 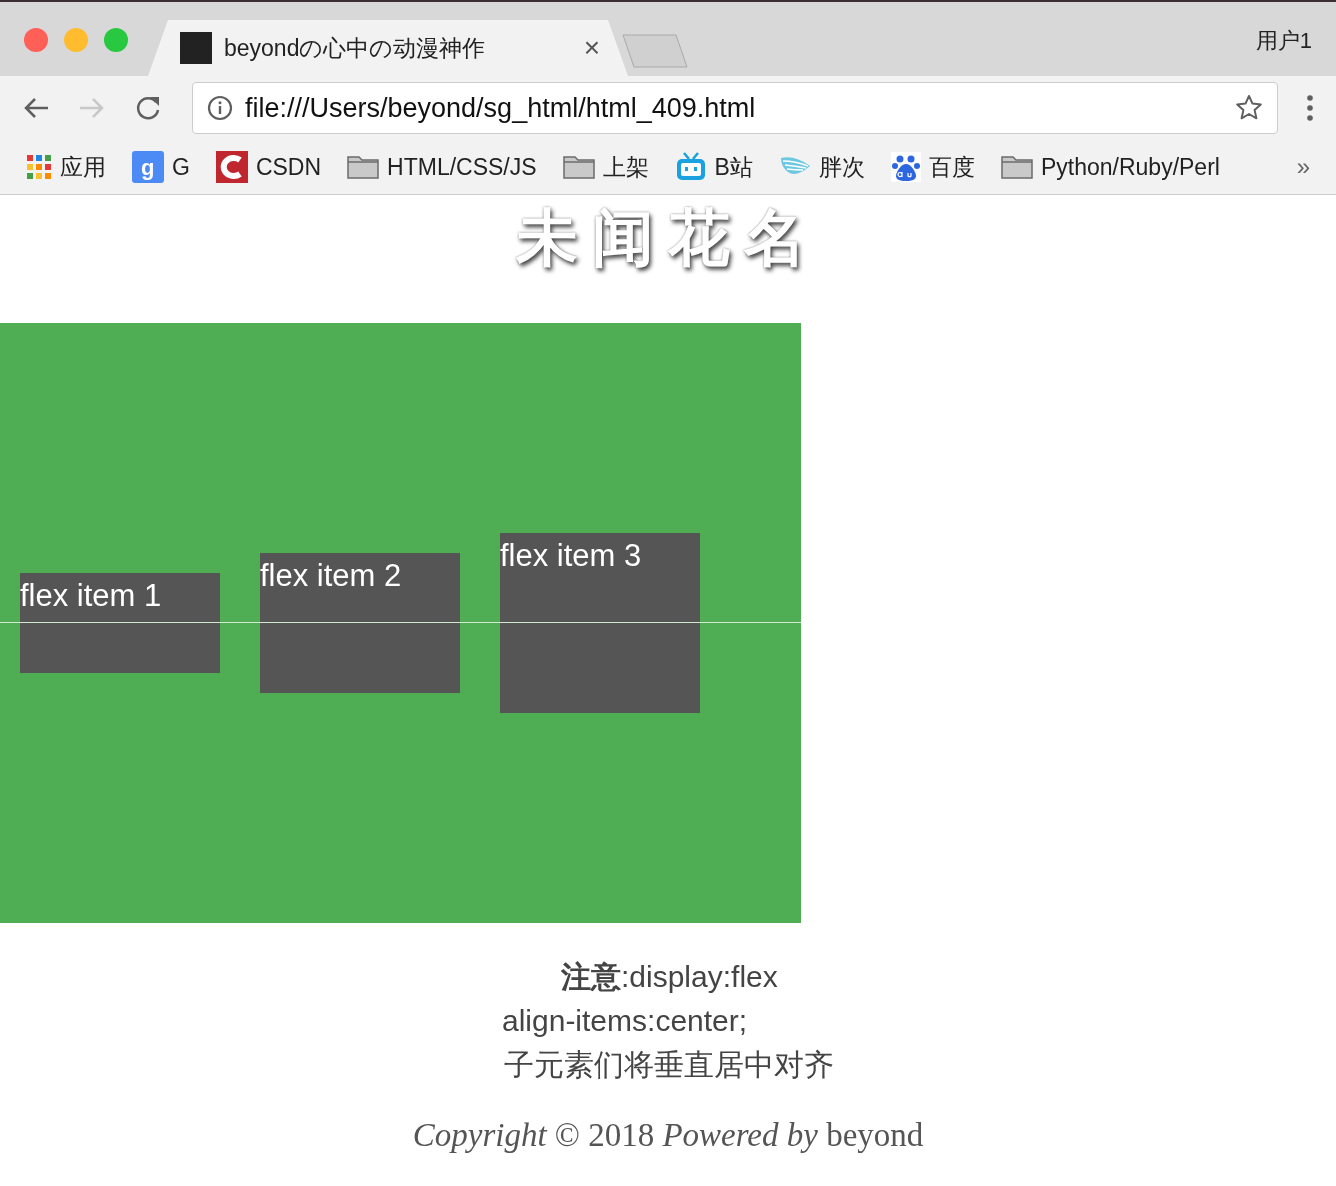 I want to click on bookmark-item: 上架, so click(x=605, y=167).